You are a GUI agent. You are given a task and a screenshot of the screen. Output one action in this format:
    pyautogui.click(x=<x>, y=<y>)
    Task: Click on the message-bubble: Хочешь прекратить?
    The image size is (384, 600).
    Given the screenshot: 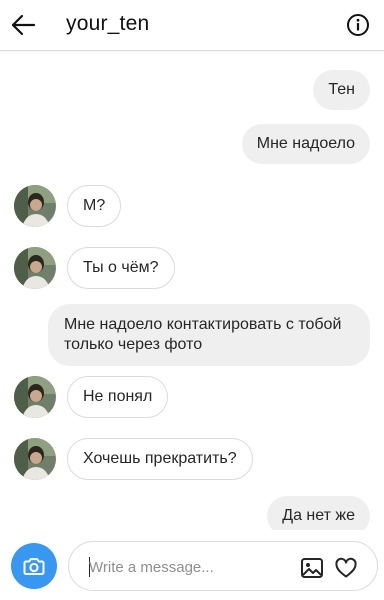 What is the action you would take?
    pyautogui.click(x=160, y=459)
    